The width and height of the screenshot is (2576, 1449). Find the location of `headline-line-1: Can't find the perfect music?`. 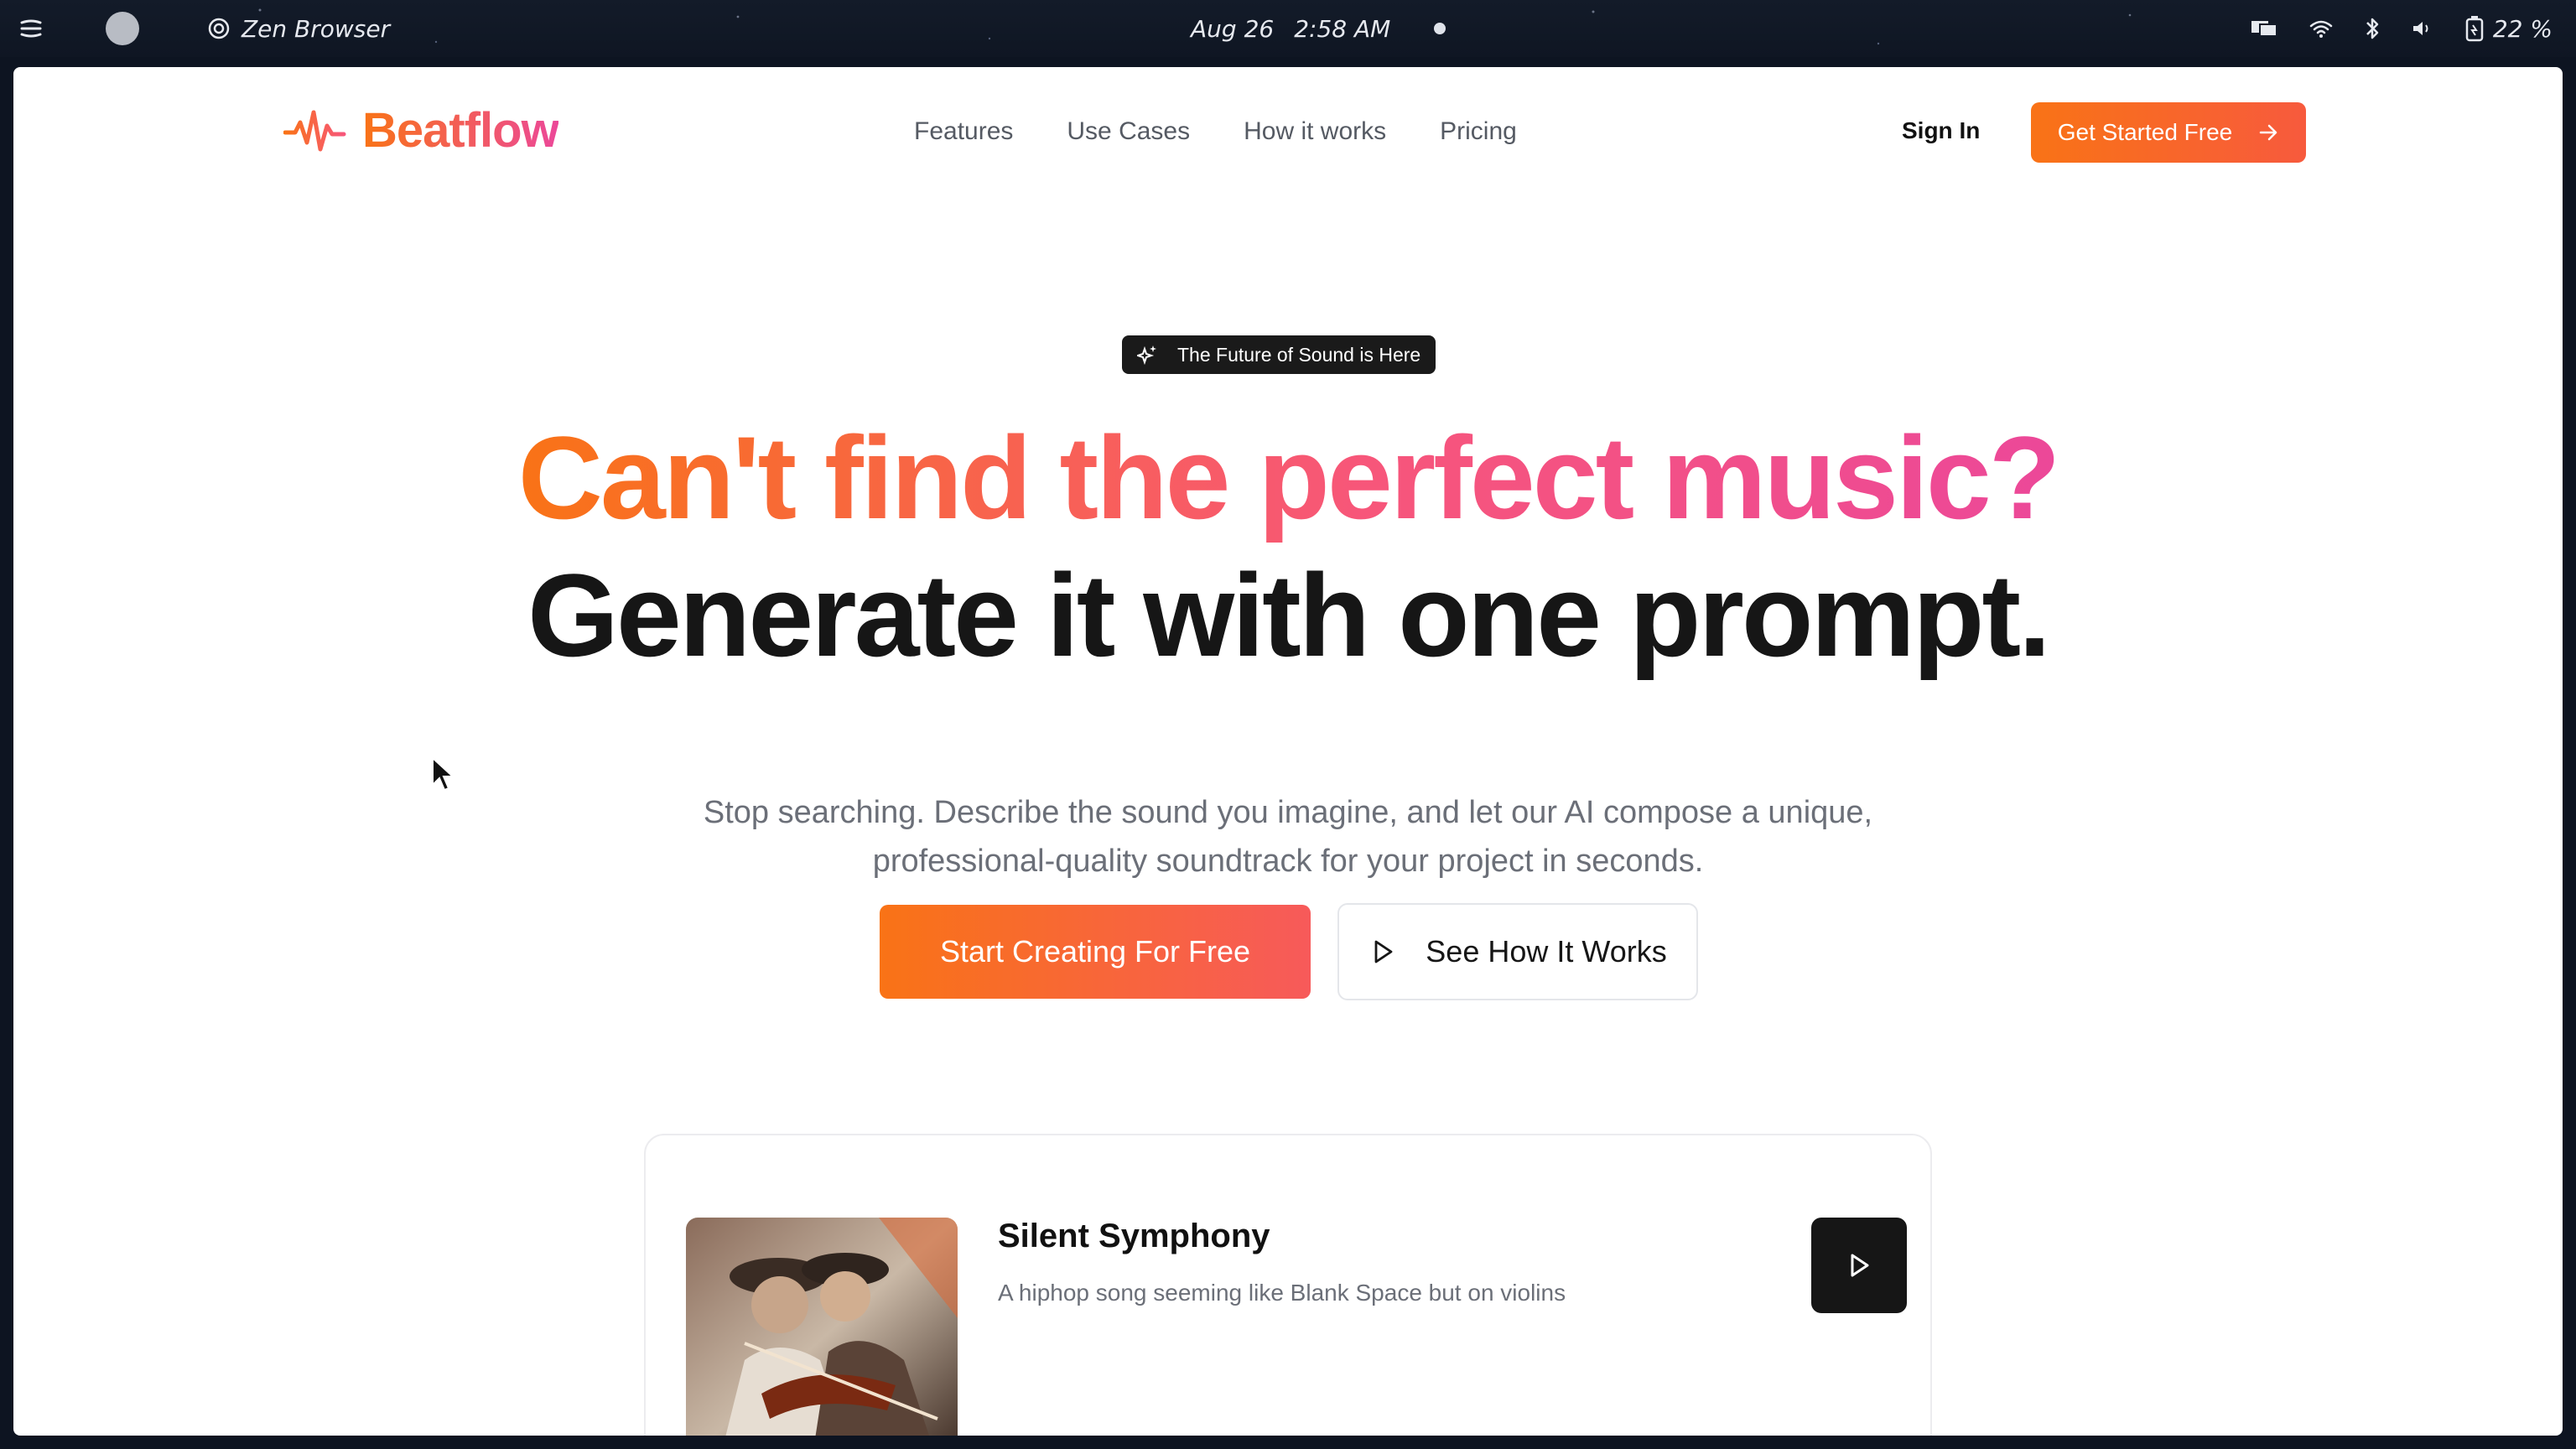

headline-line-1: Can't find the perfect music? is located at coordinates (1288, 478).